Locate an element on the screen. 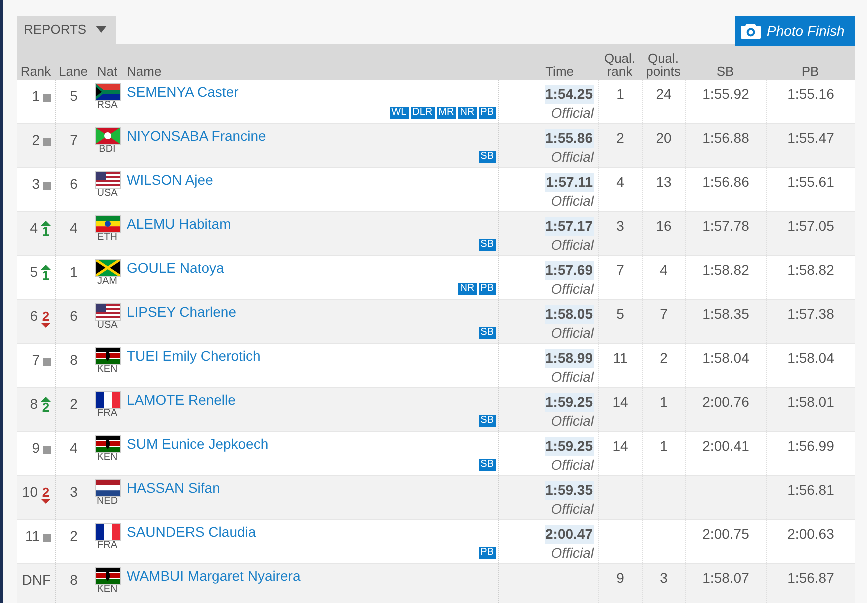  season-best-text: 1:58.35 is located at coordinates (726, 315).